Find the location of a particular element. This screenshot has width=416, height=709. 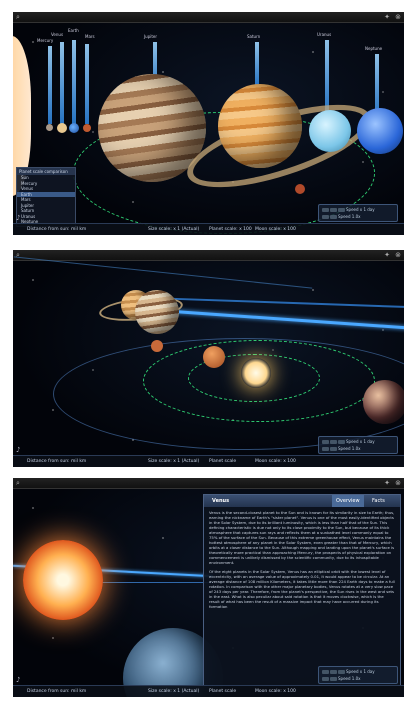

label-mars: Mars is located at coordinates (90, 36).